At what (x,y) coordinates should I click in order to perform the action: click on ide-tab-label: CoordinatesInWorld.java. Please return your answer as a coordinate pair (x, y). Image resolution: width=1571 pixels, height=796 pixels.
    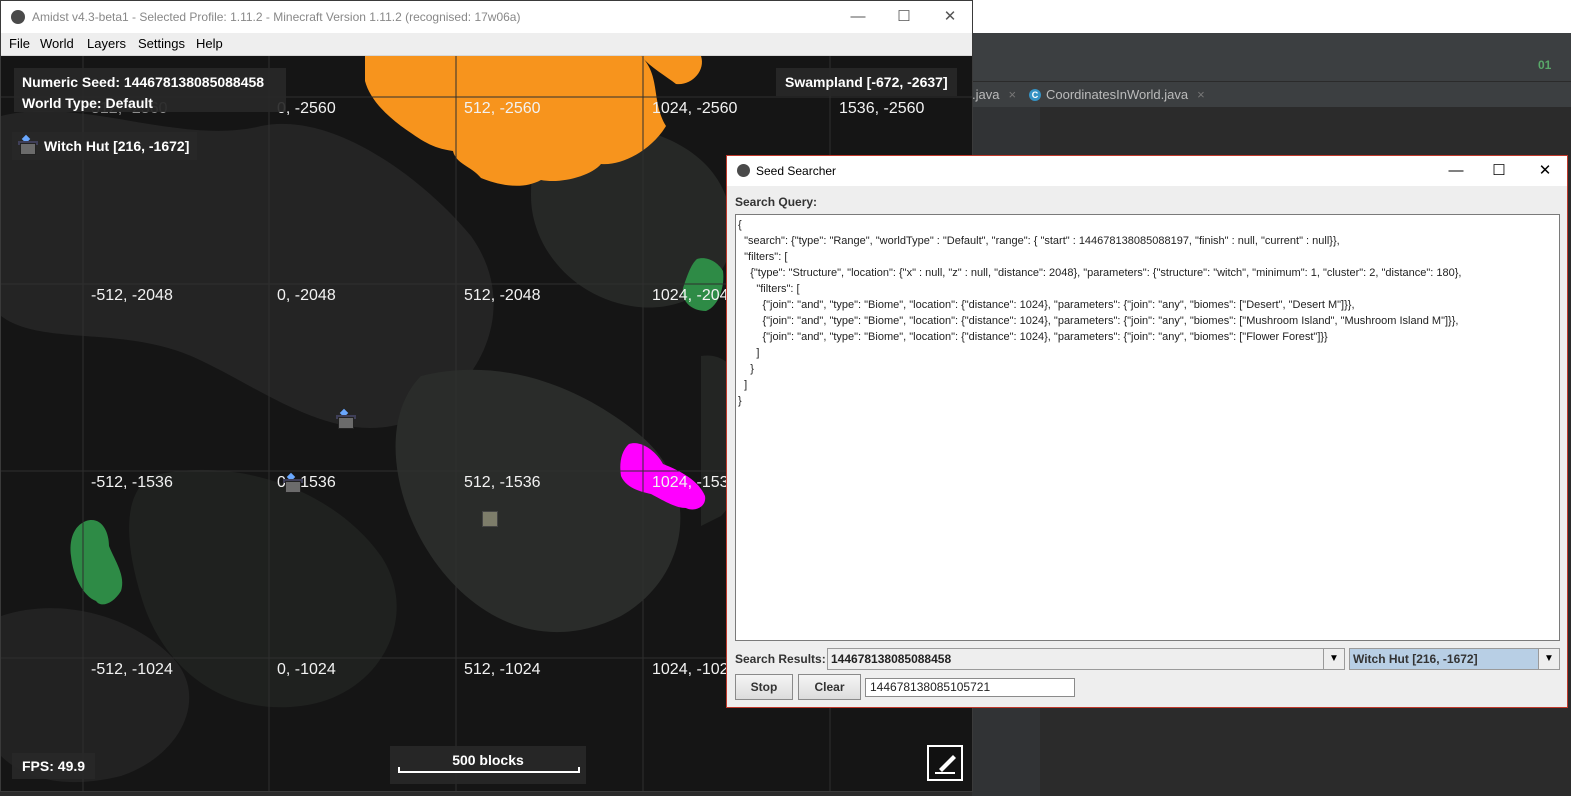
    Looking at the image, I should click on (1117, 94).